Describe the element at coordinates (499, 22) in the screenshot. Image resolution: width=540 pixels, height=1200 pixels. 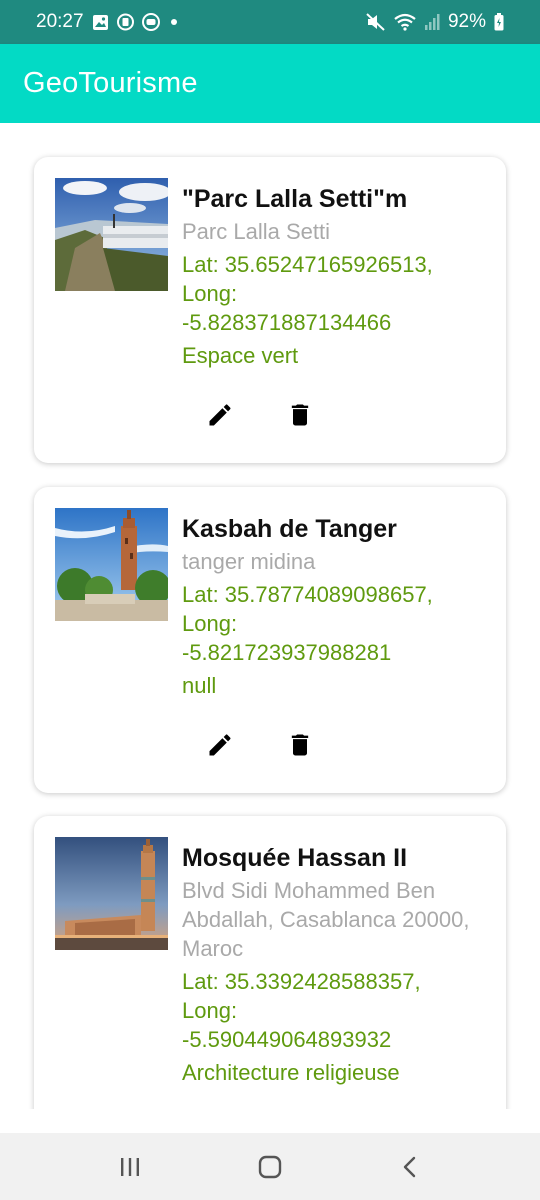
I see `battery-icon` at that location.